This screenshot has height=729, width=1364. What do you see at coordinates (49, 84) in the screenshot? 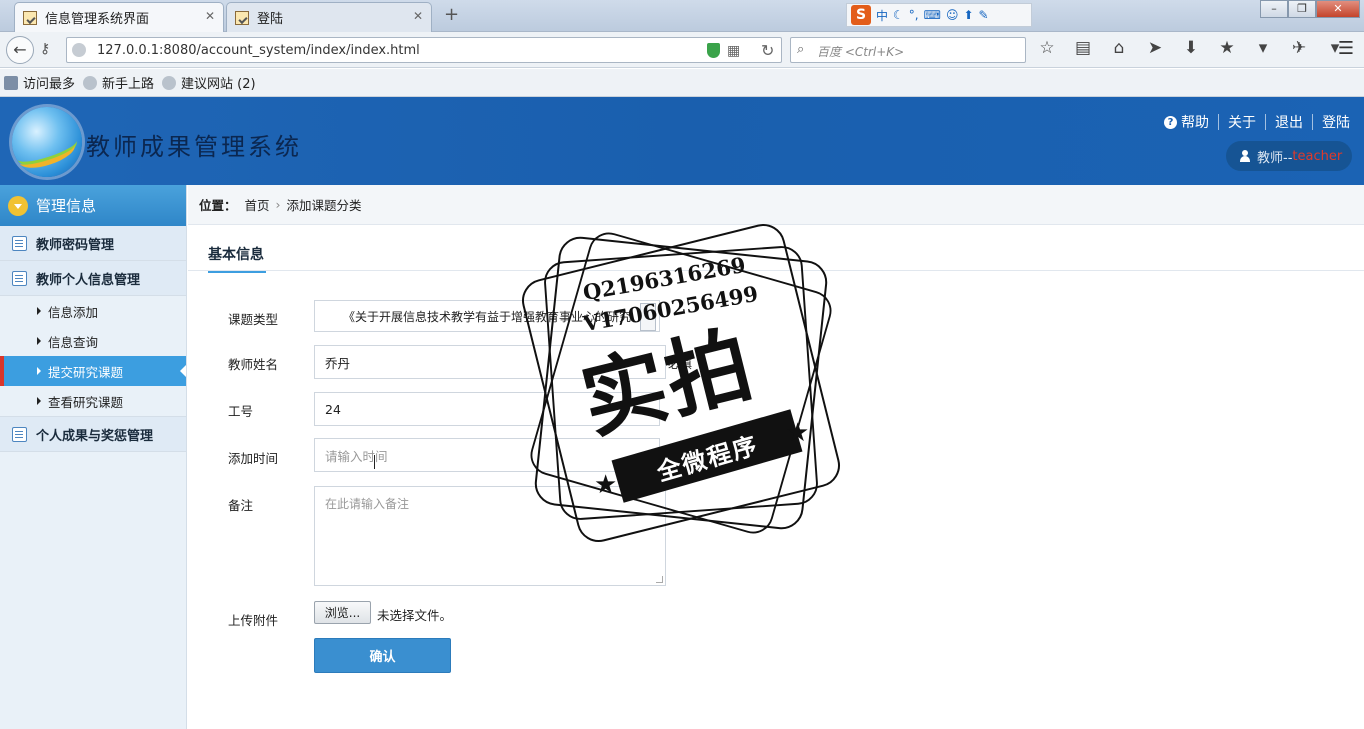
I see `bookmark-label: 访问最多` at bounding box center [49, 84].